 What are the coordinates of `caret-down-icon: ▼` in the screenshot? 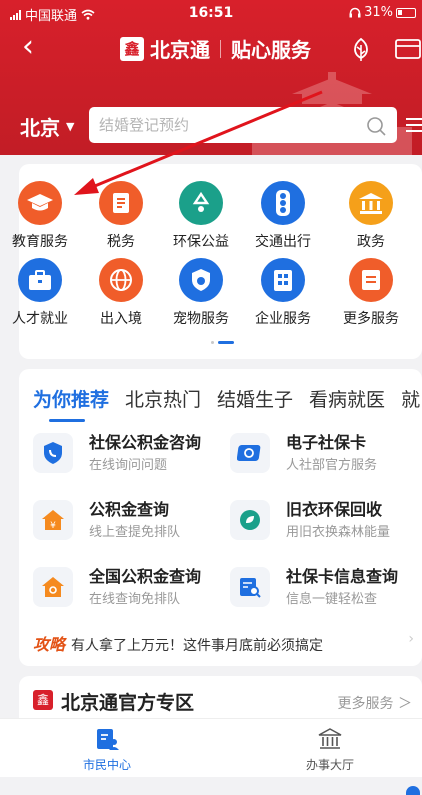 It's located at (70, 126).